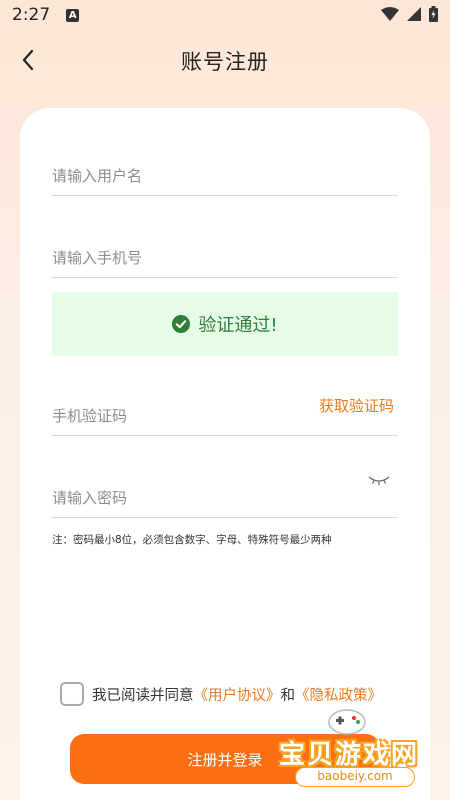 The height and width of the screenshot is (800, 450). Describe the element at coordinates (347, 722) in the screenshot. I see `gamepad-icon` at that location.